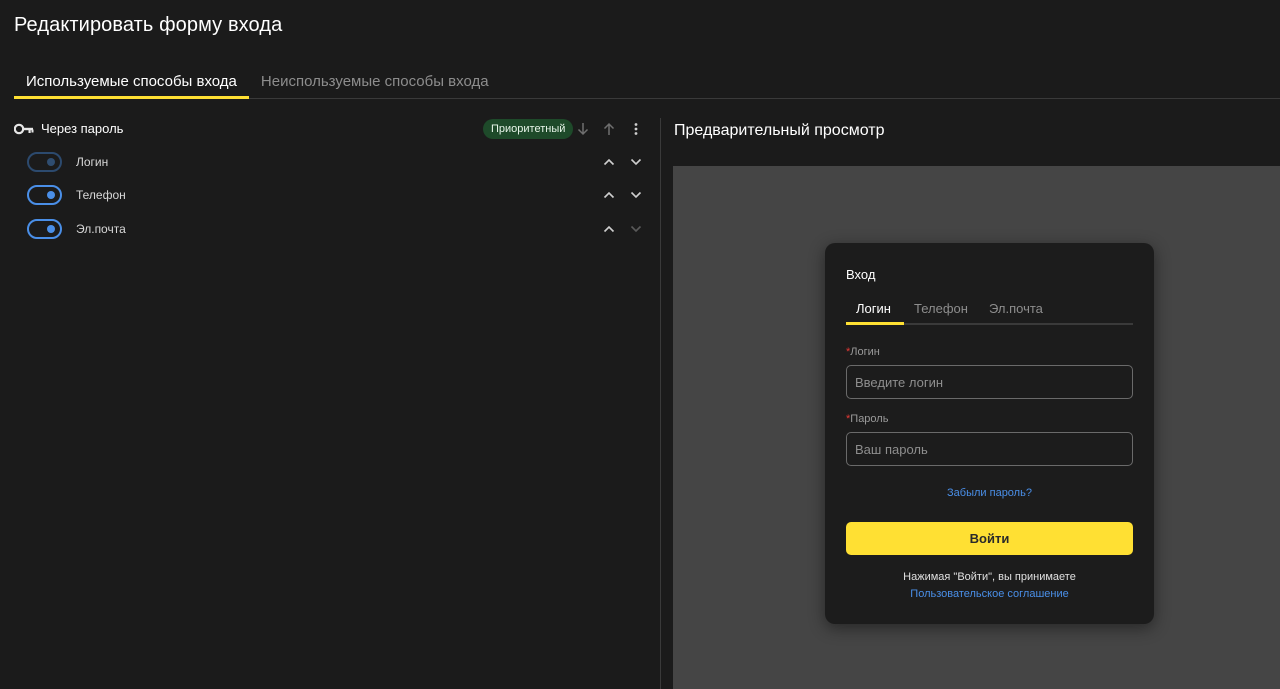 This screenshot has height=689, width=1280. I want to click on method-row-email: Эл.почта, so click(337, 230).